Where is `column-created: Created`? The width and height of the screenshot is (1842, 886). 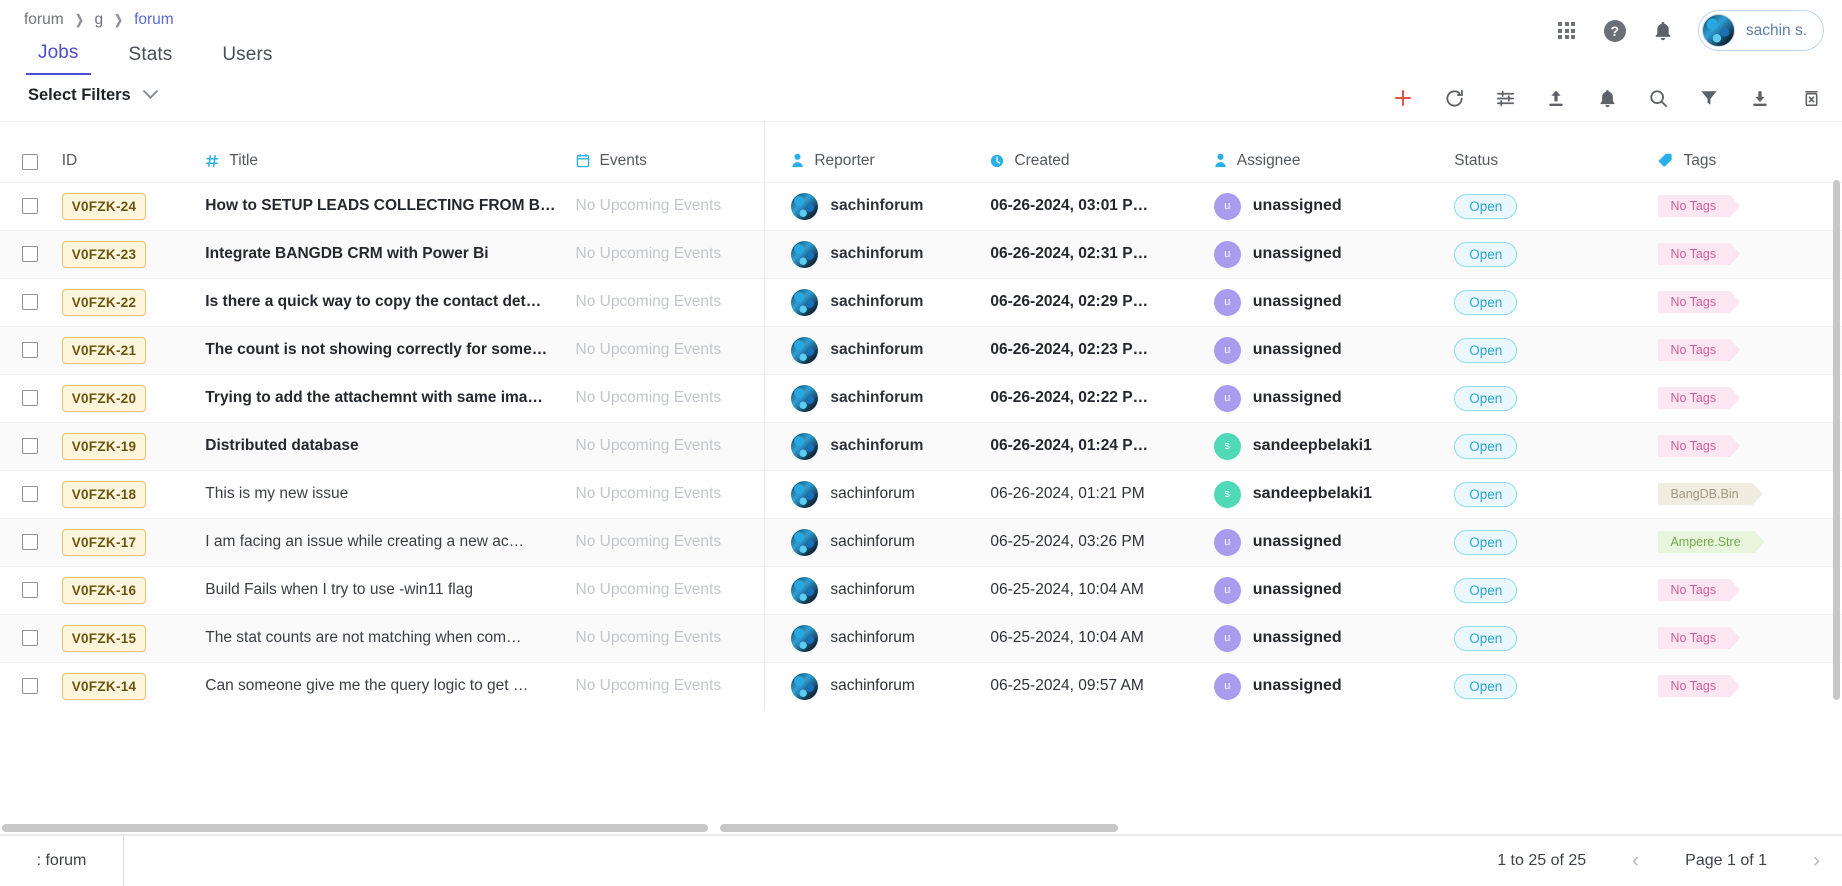 column-created: Created is located at coordinates (1102, 152).